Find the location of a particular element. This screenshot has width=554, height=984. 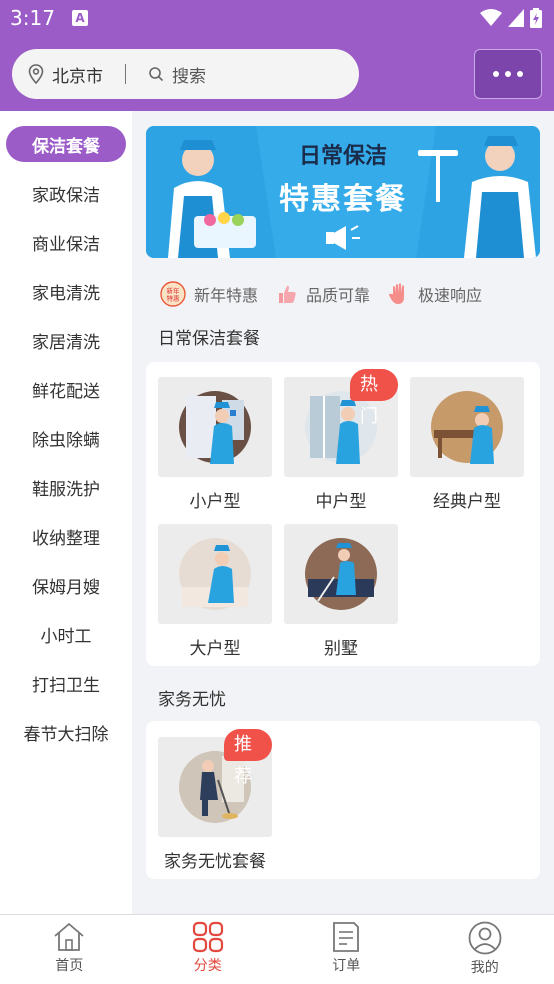

banner-title: 日常保洁 is located at coordinates (342, 156).